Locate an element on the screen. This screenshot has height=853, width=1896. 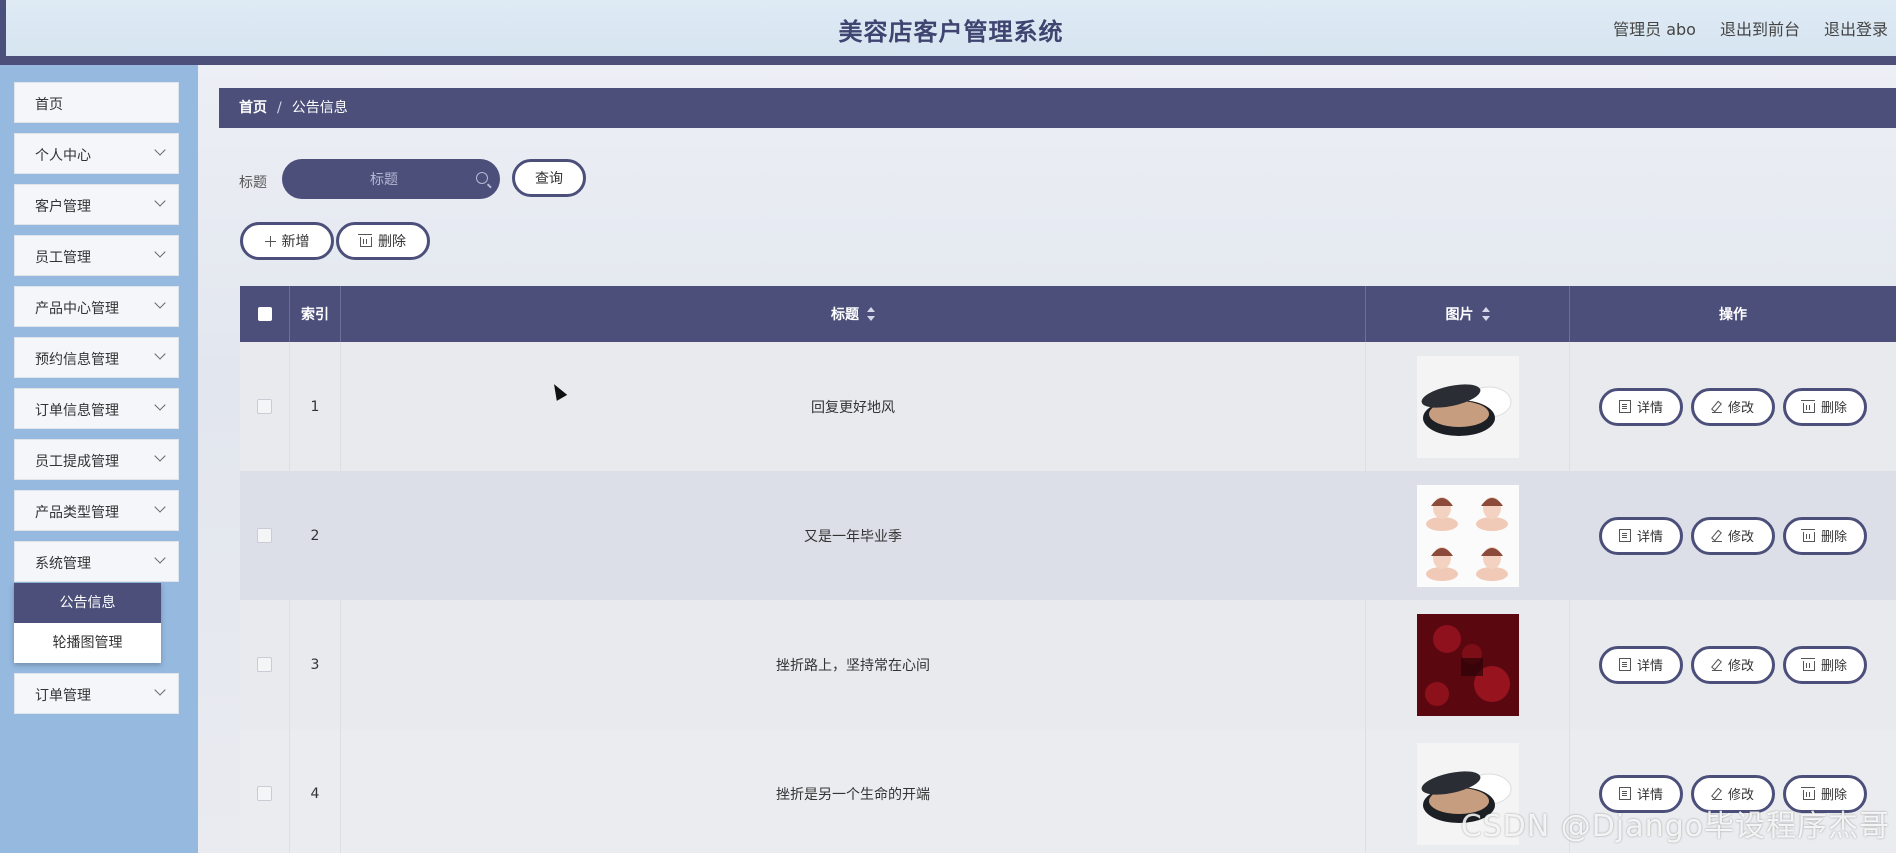
row-index: 3 is located at coordinates (315, 664).